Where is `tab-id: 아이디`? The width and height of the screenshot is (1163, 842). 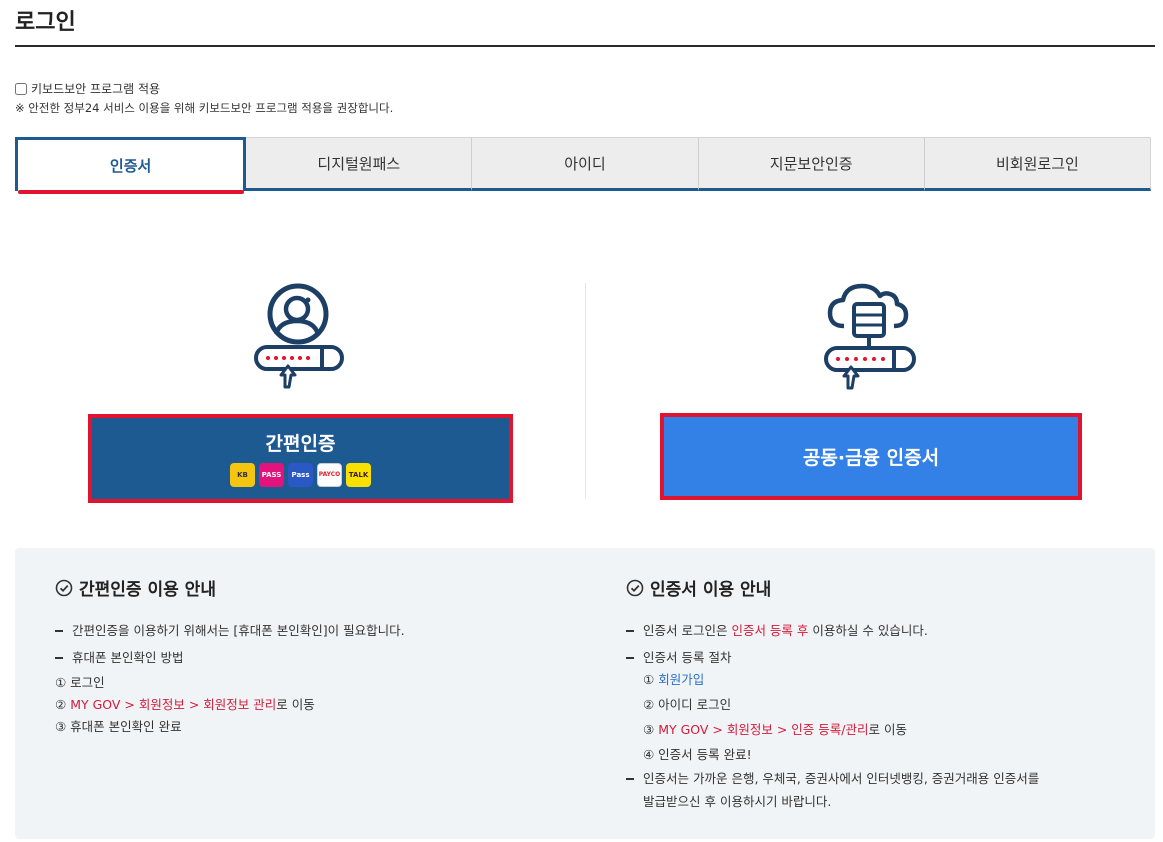 tab-id: 아이디 is located at coordinates (585, 164).